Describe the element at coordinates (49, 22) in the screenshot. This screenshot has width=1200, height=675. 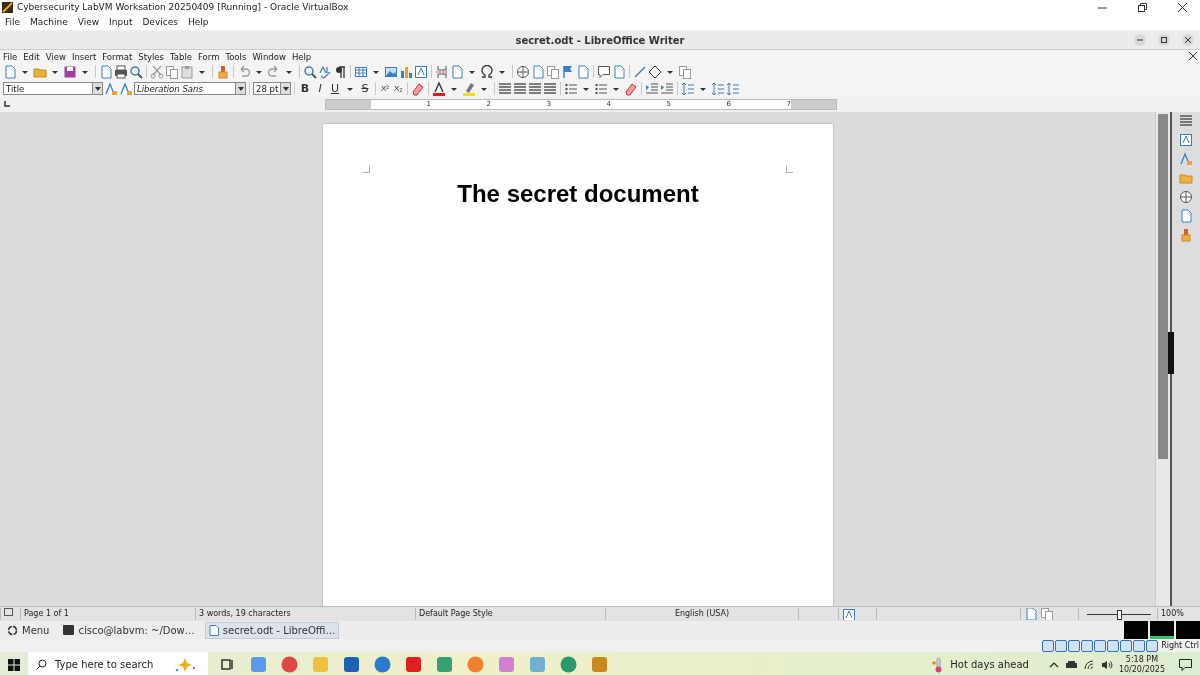
I see `menu-item: Machine` at that location.